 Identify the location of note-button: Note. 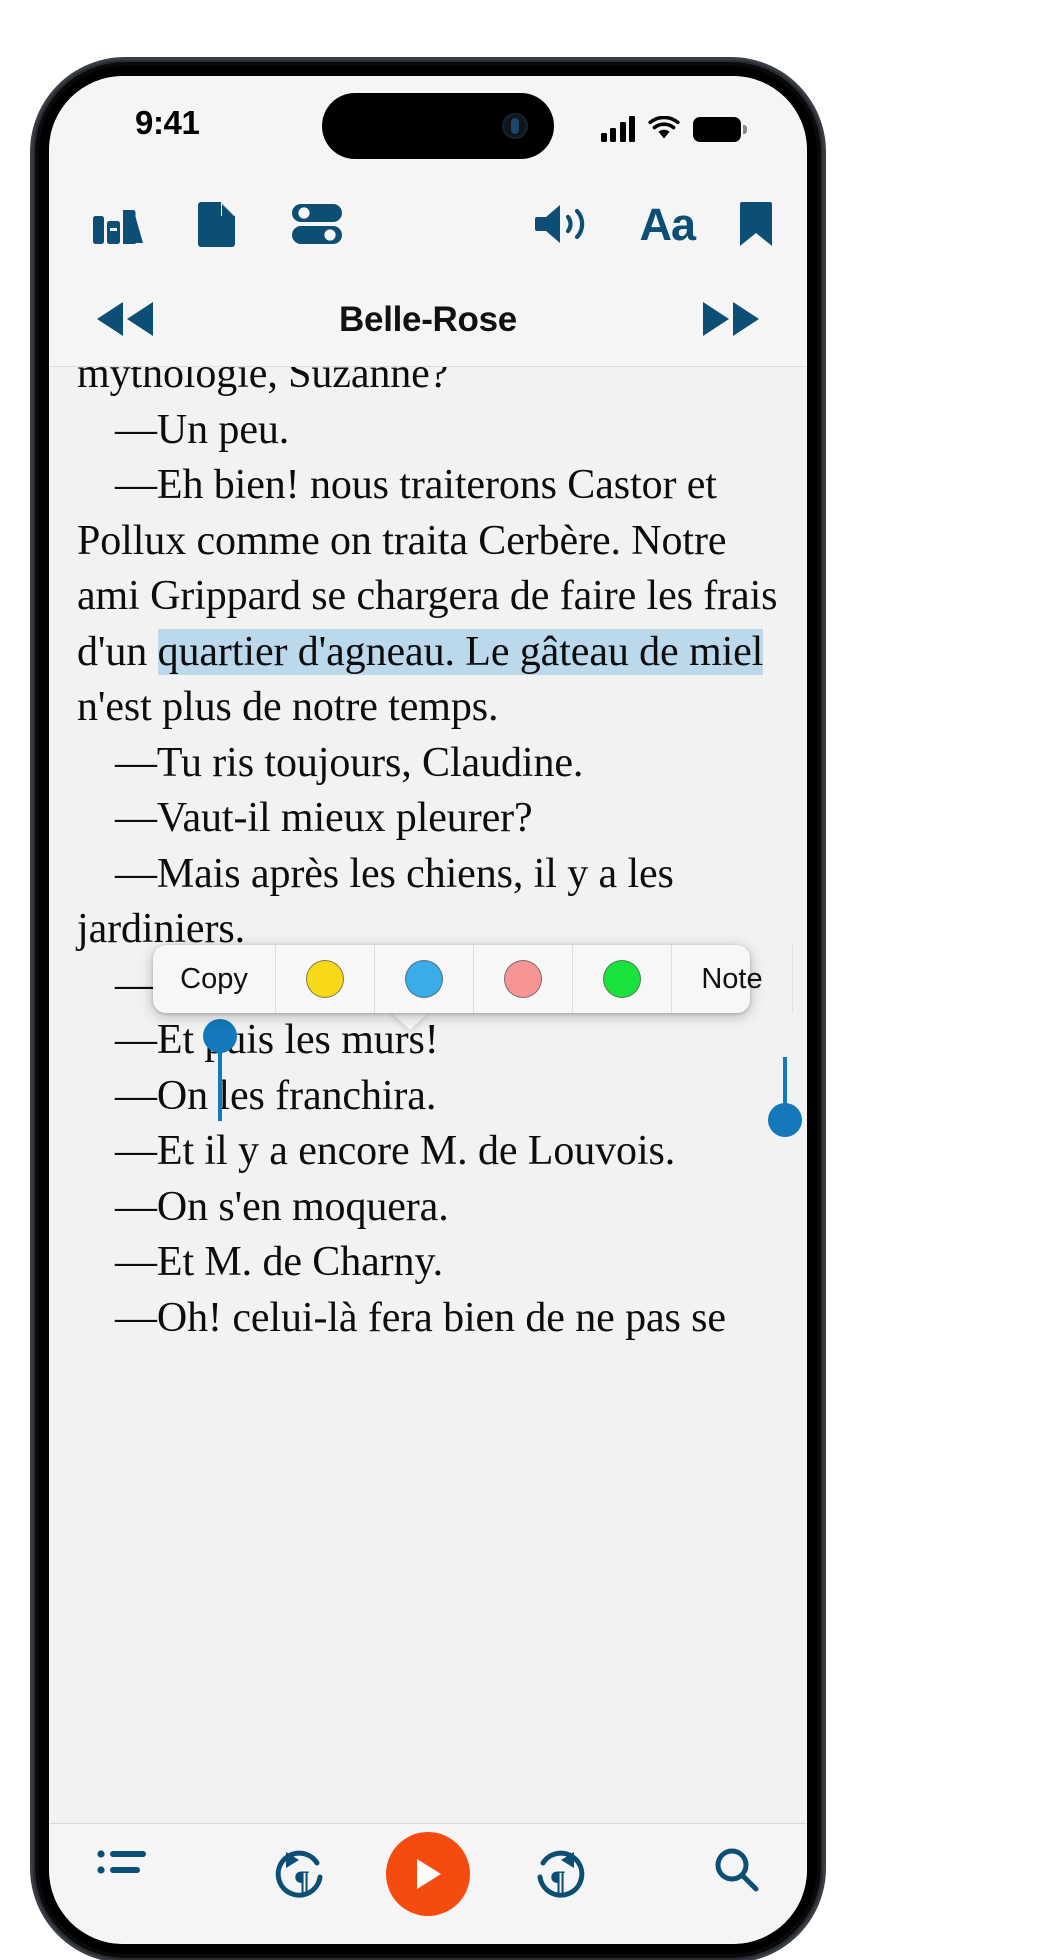
(732, 979).